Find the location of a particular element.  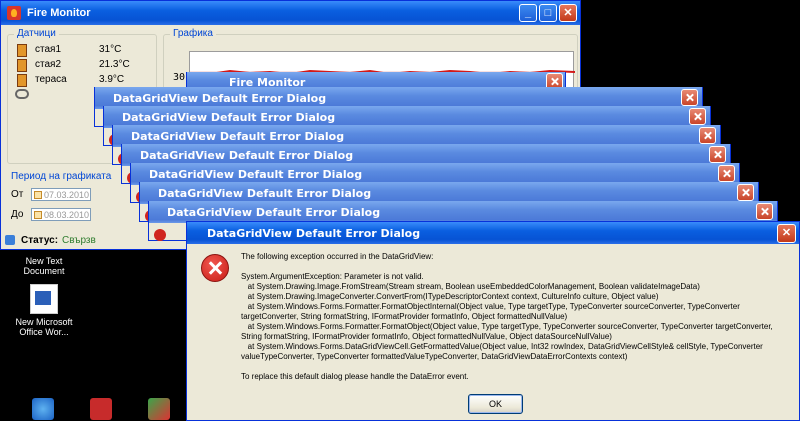

status-bar: Статус: Свързв is located at coordinates (51, 240).